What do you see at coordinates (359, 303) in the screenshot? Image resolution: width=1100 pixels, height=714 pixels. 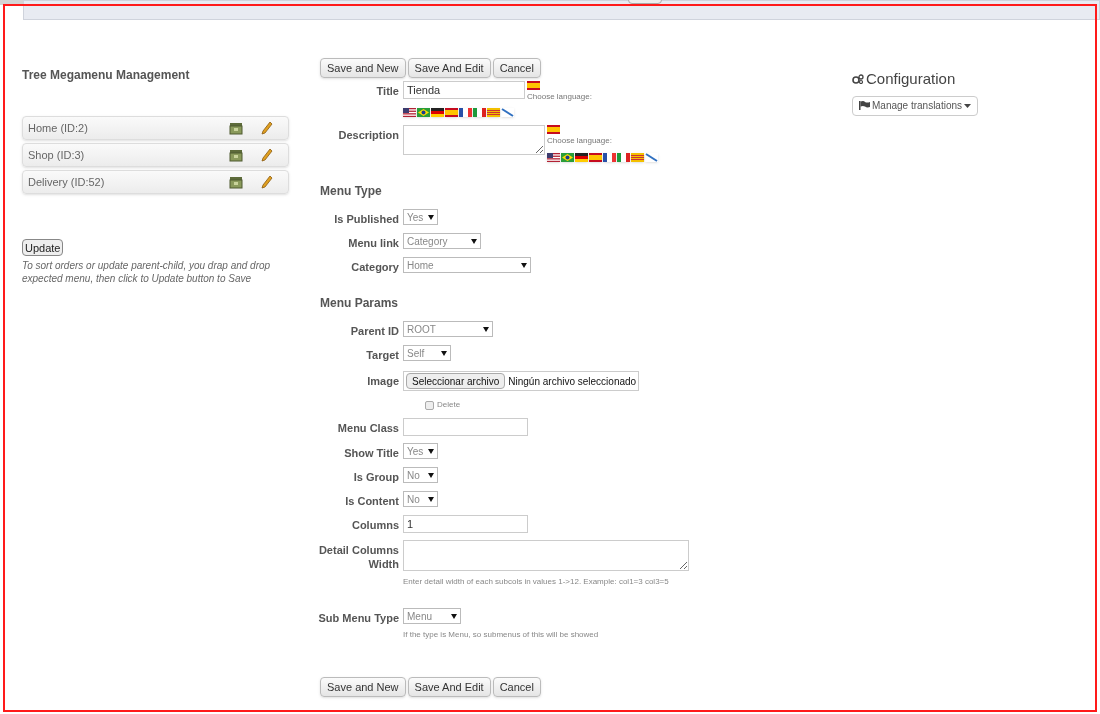 I see `section-heading: Menu Params` at bounding box center [359, 303].